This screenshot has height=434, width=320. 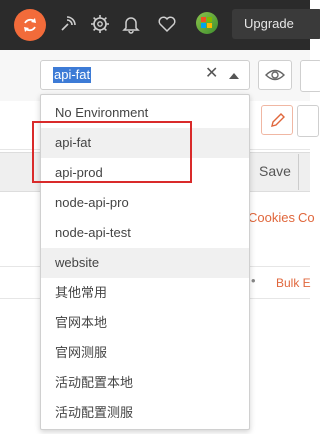 I want to click on highlight-box, so click(x=112, y=152).